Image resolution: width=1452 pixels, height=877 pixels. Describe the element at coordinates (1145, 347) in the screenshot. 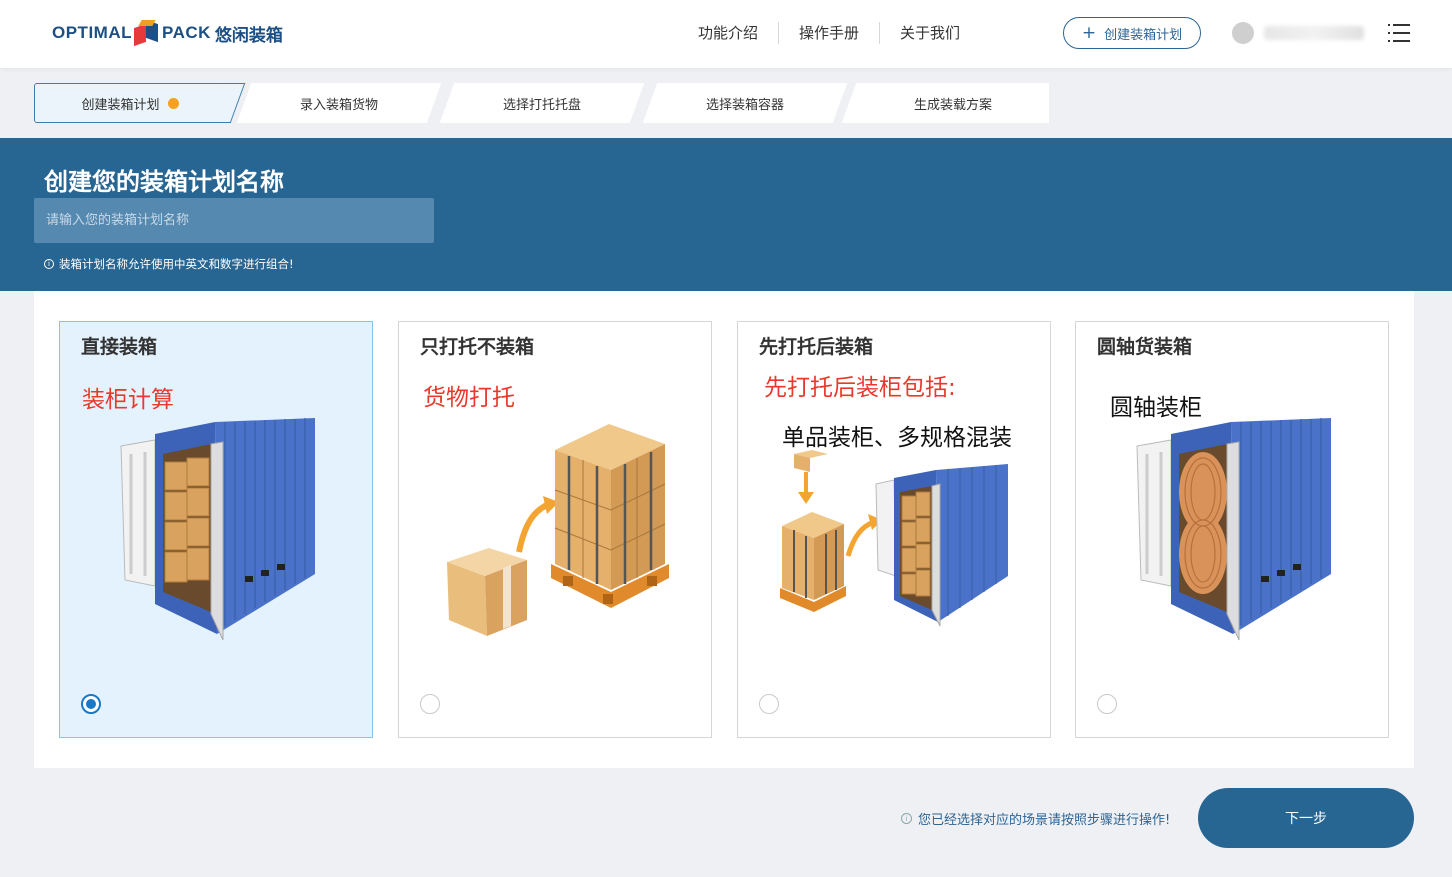

I see `card-title: 圆轴货装箱` at that location.